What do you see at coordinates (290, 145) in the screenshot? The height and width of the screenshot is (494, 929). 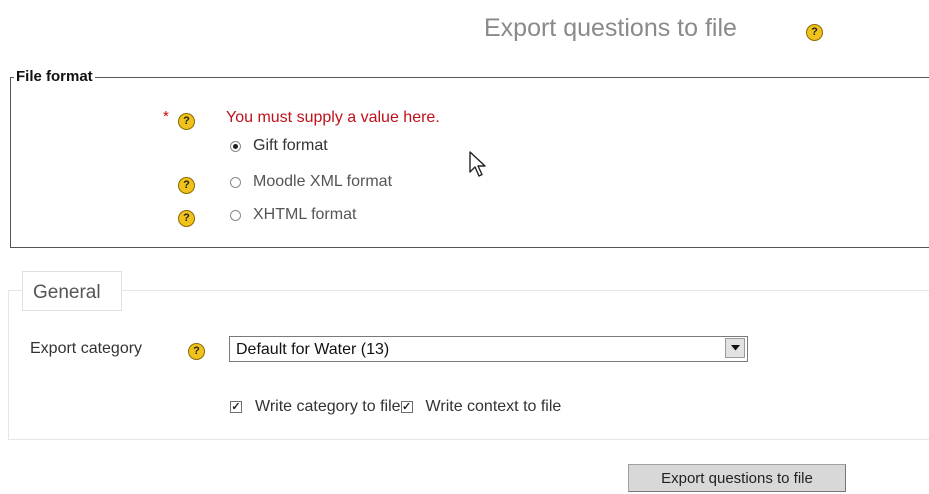 I see `radio-label: Gift format` at bounding box center [290, 145].